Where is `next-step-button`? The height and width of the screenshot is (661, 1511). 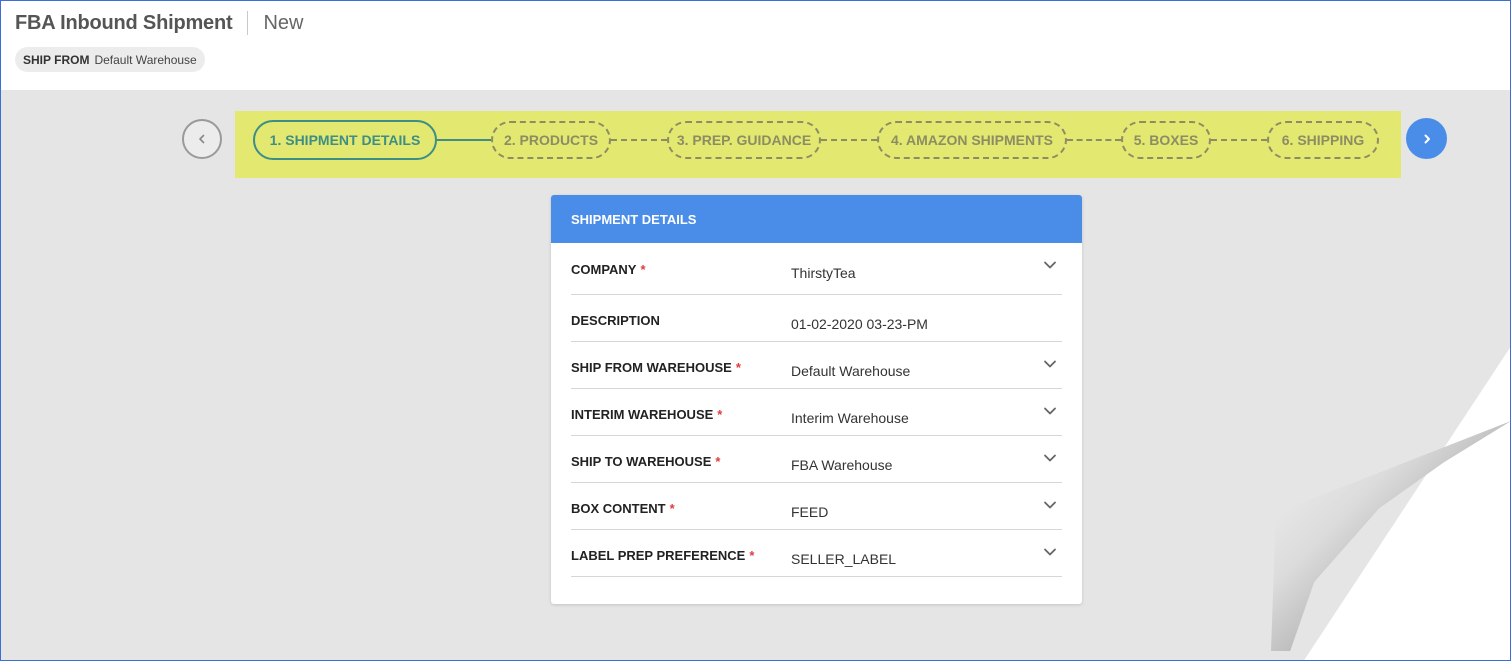
next-step-button is located at coordinates (1426, 138).